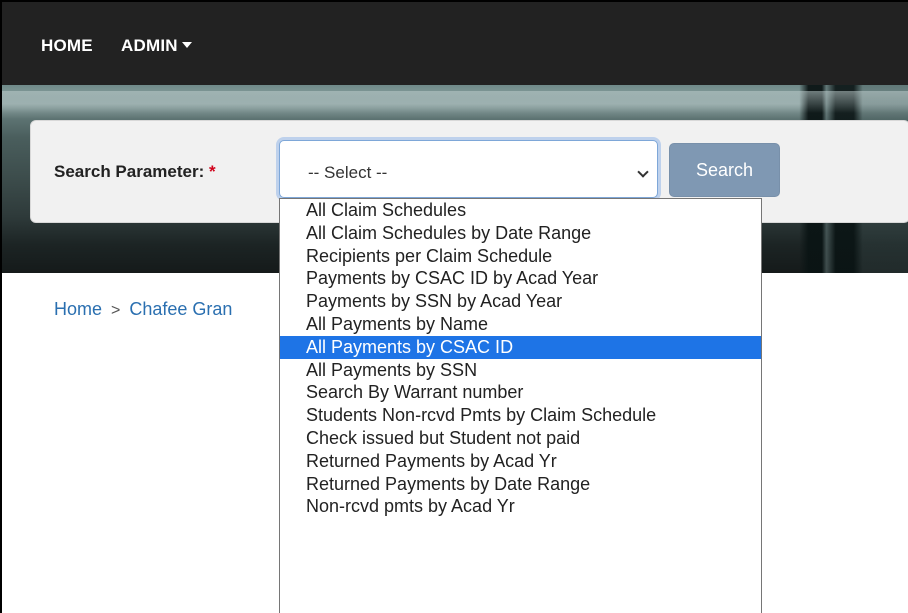 This screenshot has height=613, width=908. What do you see at coordinates (455, 43) in the screenshot?
I see `top-navbar: HOME ADMIN` at bounding box center [455, 43].